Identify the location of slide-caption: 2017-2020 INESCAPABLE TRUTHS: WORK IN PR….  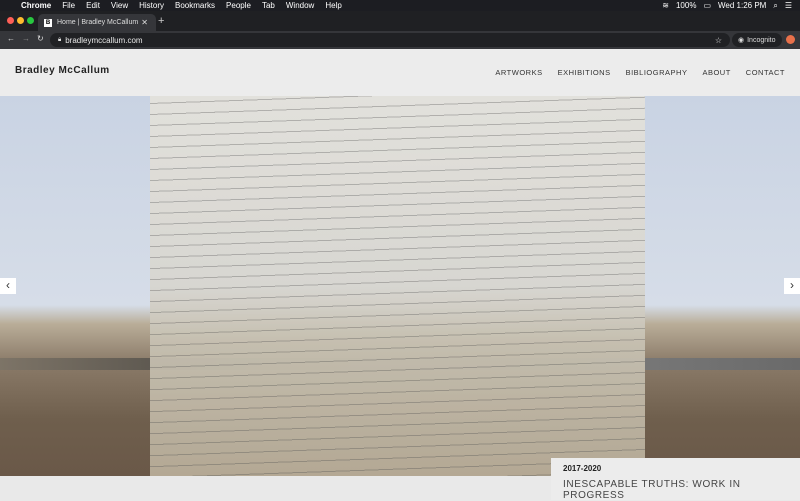
(675, 479).